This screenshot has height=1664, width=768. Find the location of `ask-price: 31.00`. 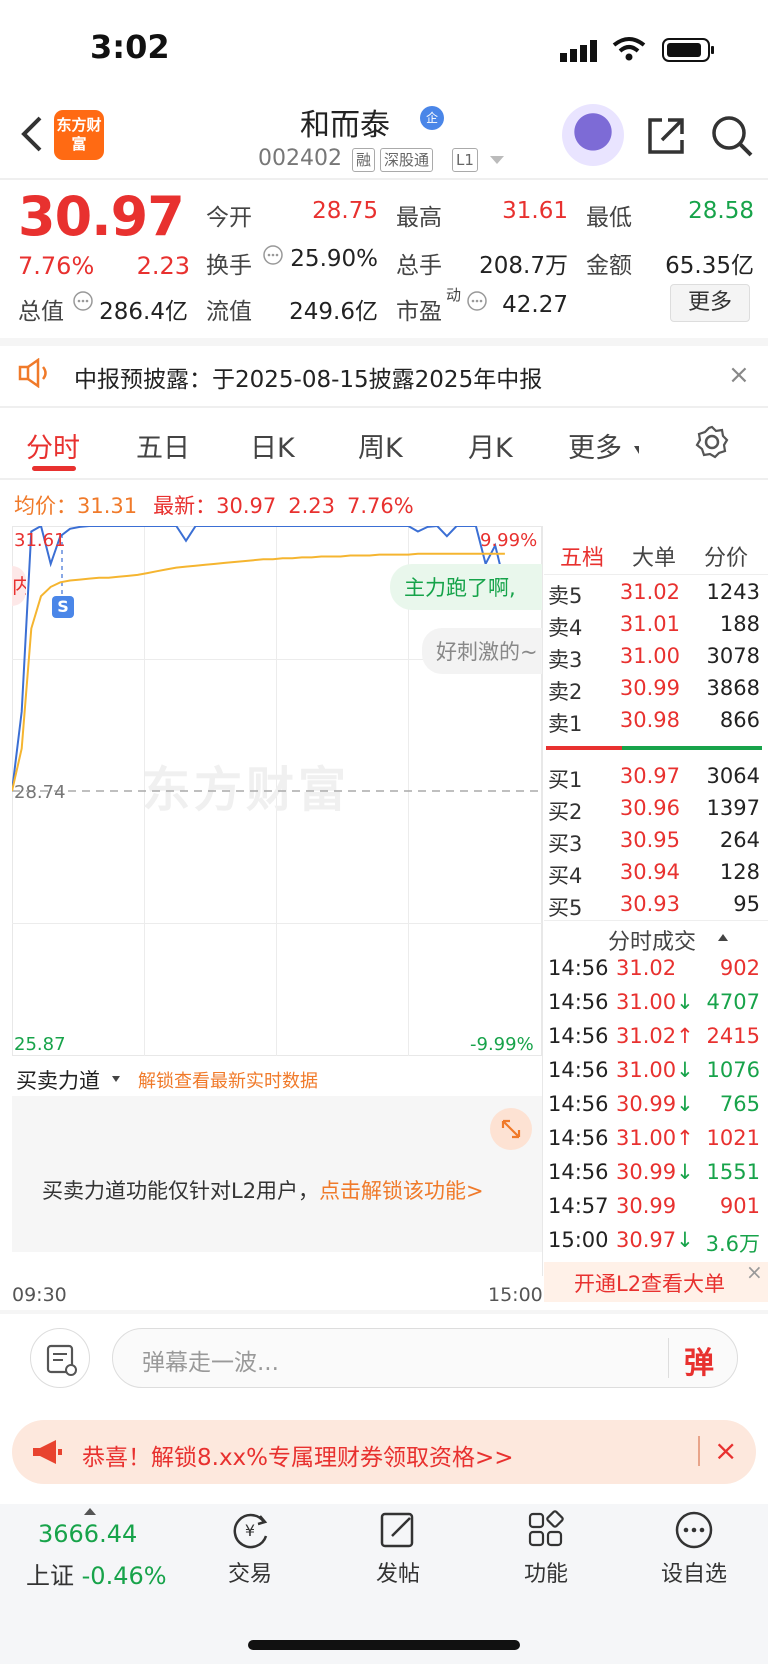

ask-price: 31.00 is located at coordinates (649, 656).